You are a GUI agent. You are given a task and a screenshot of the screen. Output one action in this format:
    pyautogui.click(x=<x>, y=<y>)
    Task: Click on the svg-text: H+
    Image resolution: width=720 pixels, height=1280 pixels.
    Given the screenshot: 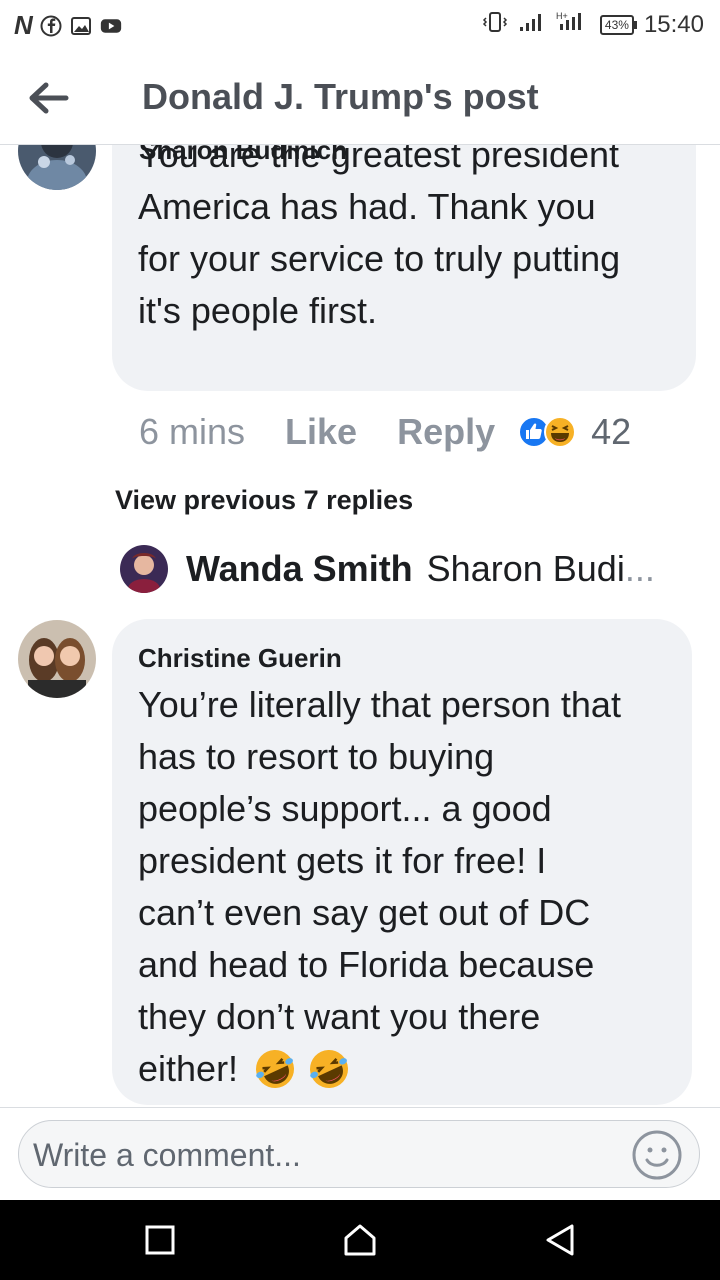 What is the action you would take?
    pyautogui.click(x=562, y=16)
    